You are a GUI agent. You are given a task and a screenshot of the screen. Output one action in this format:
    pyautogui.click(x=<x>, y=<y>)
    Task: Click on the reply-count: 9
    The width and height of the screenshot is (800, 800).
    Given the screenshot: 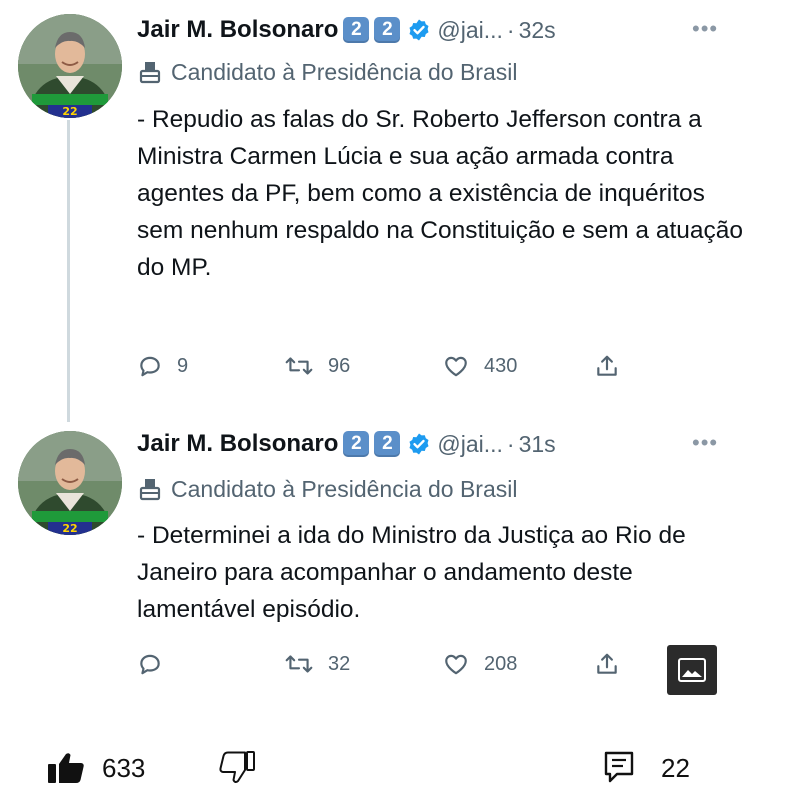 What is the action you would take?
    pyautogui.click(x=183, y=365)
    